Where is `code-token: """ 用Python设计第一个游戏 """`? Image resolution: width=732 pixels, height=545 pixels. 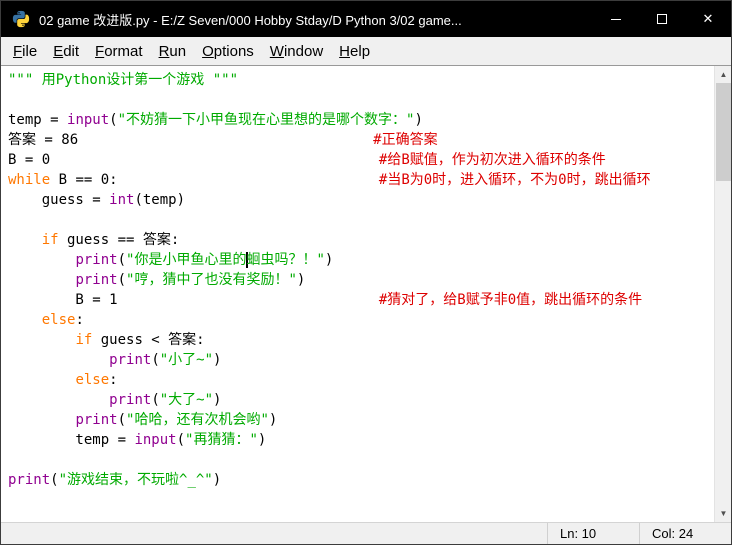 code-token: """ 用Python设计第一个游戏 """ is located at coordinates (123, 80).